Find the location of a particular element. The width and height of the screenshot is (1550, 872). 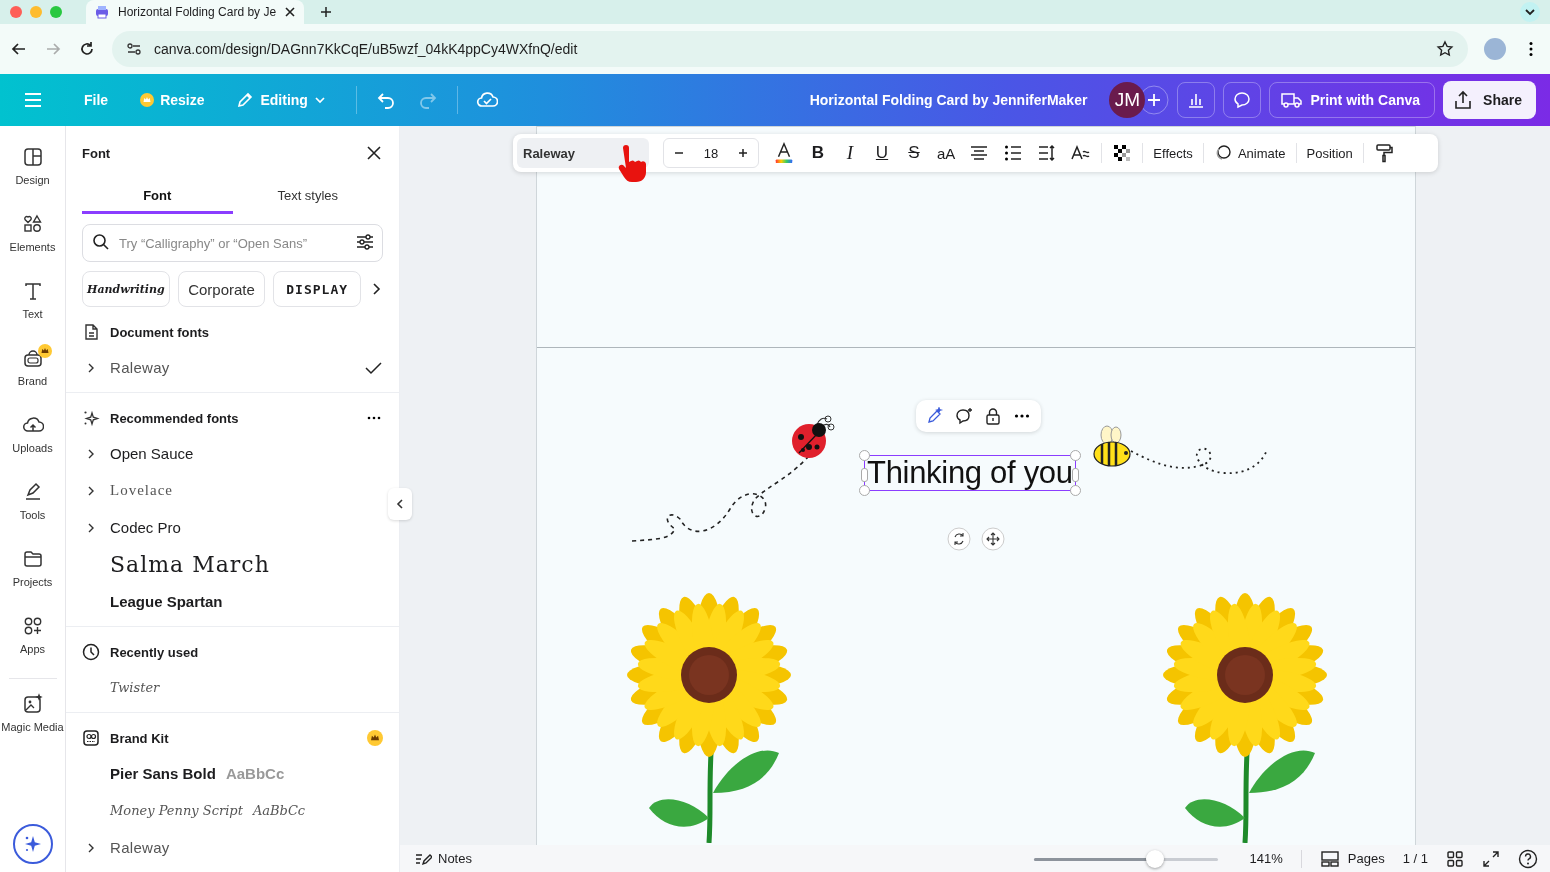

font-name: Open Sauce is located at coordinates (152, 453).